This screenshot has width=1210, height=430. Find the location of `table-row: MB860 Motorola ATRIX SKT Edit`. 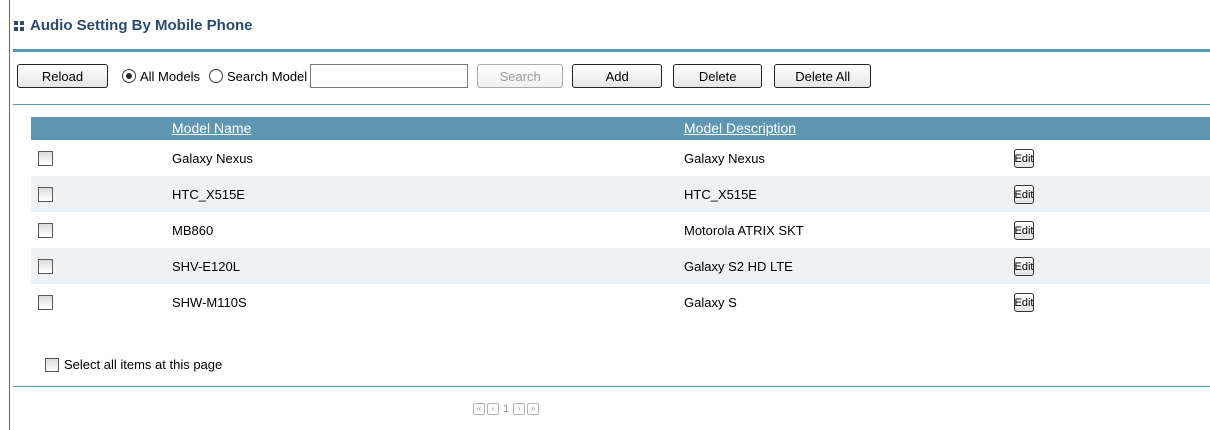

table-row: MB860 Motorola ATRIX SKT Edit is located at coordinates (620, 230).